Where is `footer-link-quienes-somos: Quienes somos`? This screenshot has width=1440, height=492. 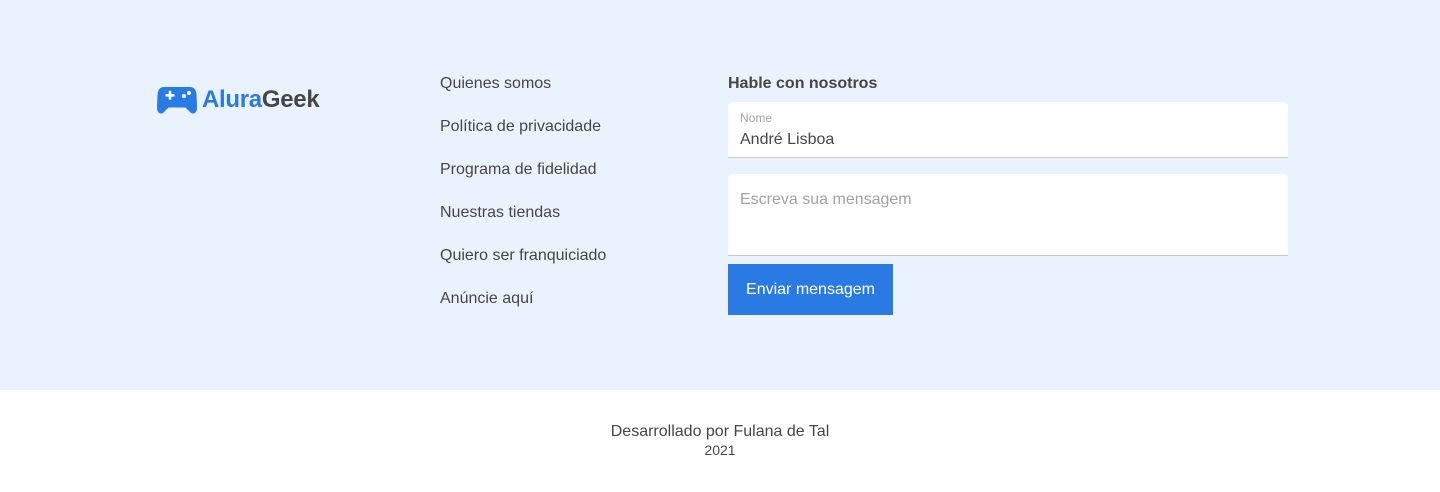 footer-link-quienes-somos: Quienes somos is located at coordinates (523, 95).